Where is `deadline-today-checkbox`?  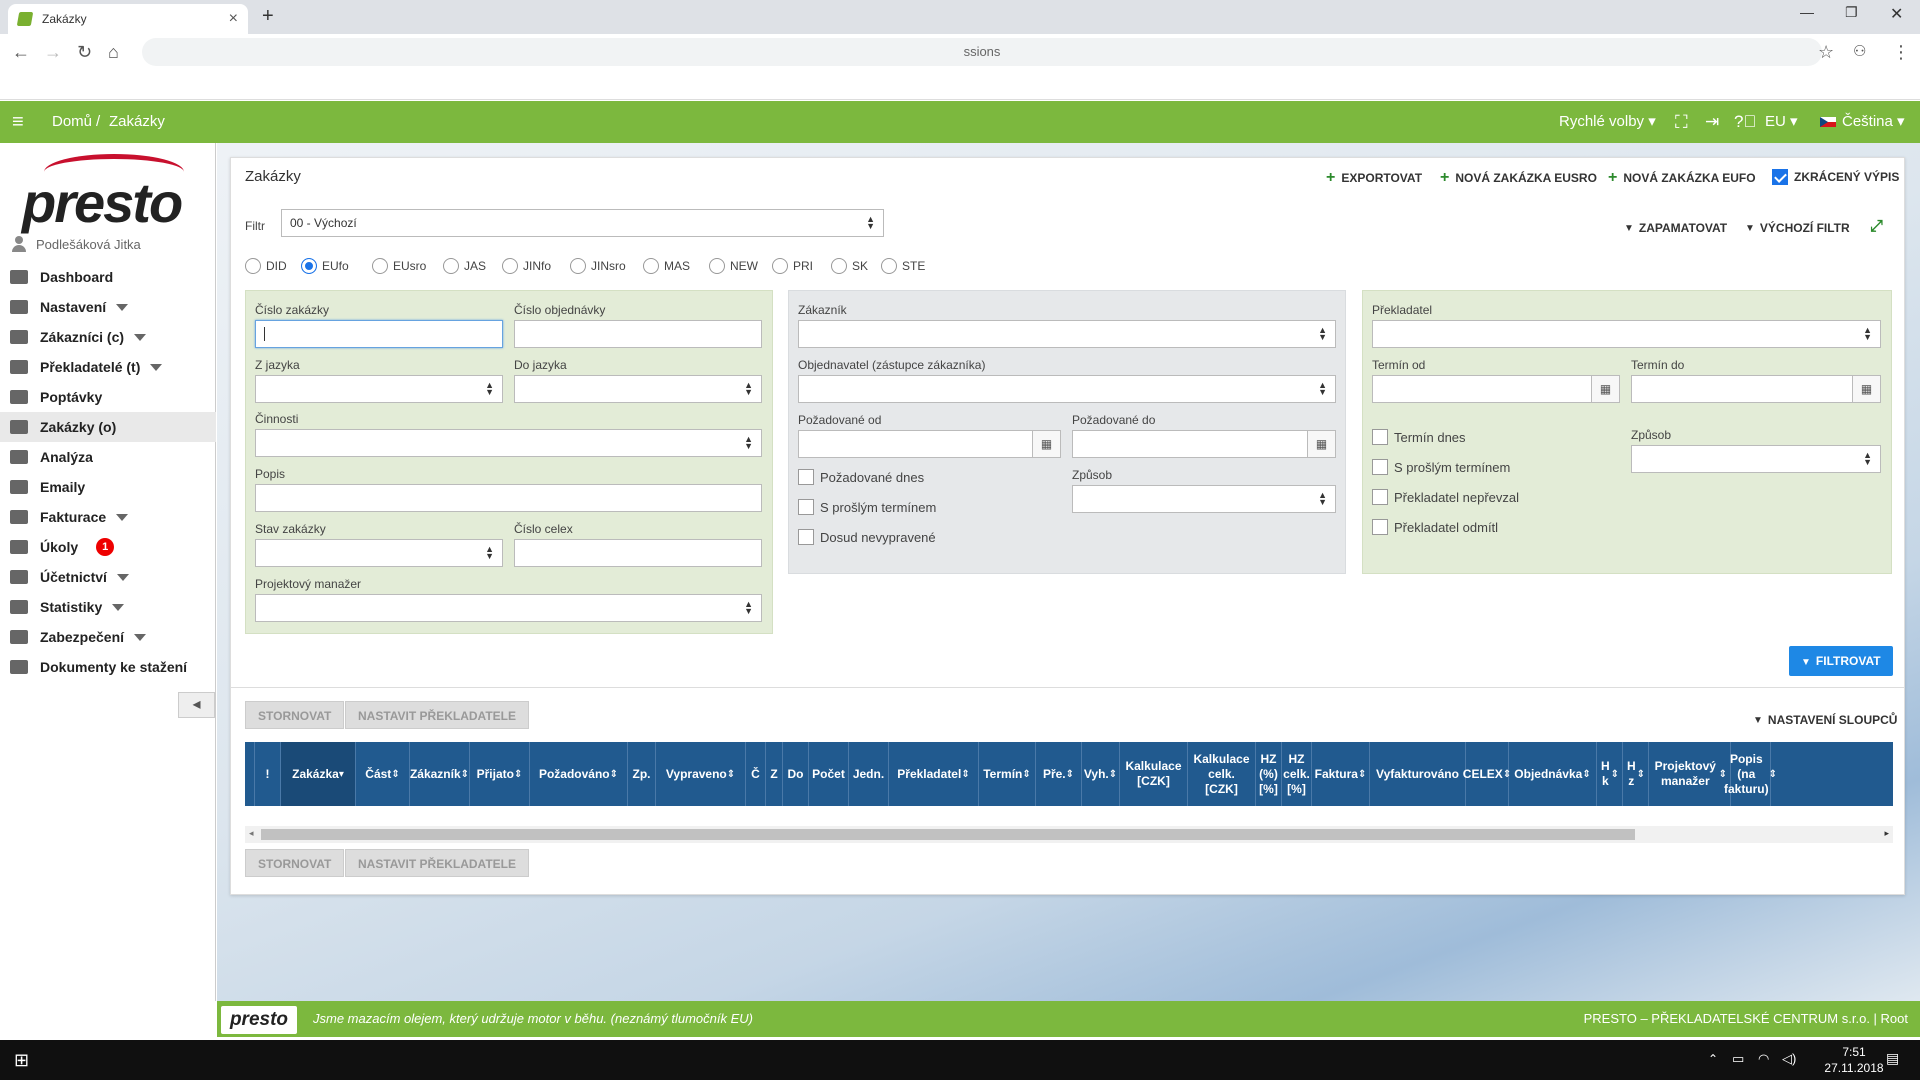
deadline-today-checkbox is located at coordinates (1380, 437).